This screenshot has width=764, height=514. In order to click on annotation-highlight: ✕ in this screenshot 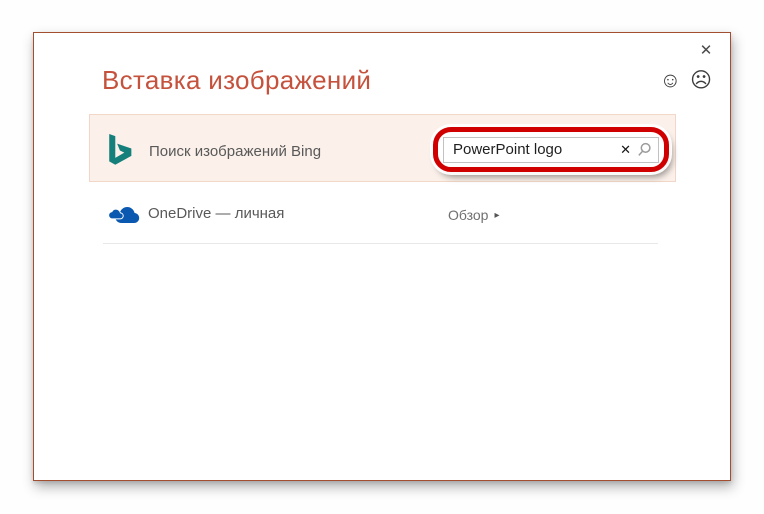, I will do `click(551, 149)`.